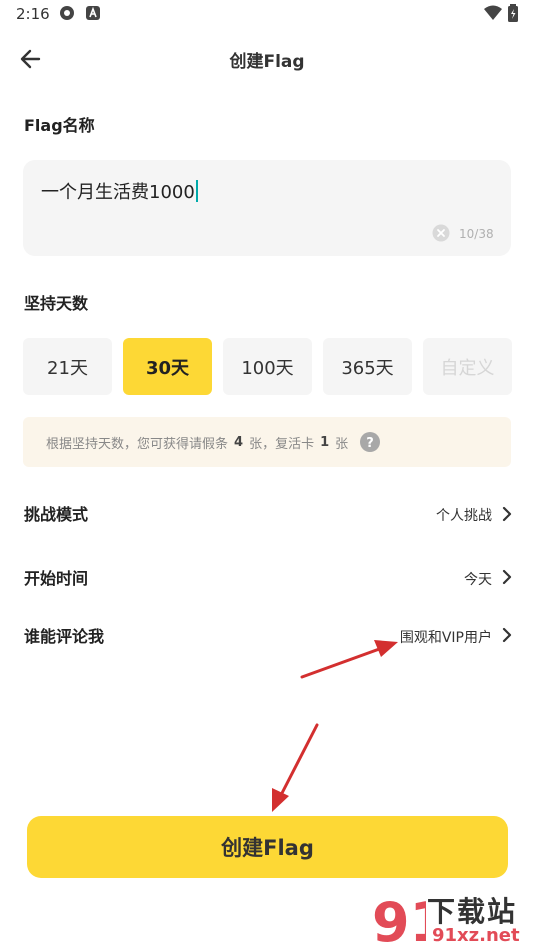  I want to click on comment-permission-value: 围观和VIP用户, so click(445, 638).